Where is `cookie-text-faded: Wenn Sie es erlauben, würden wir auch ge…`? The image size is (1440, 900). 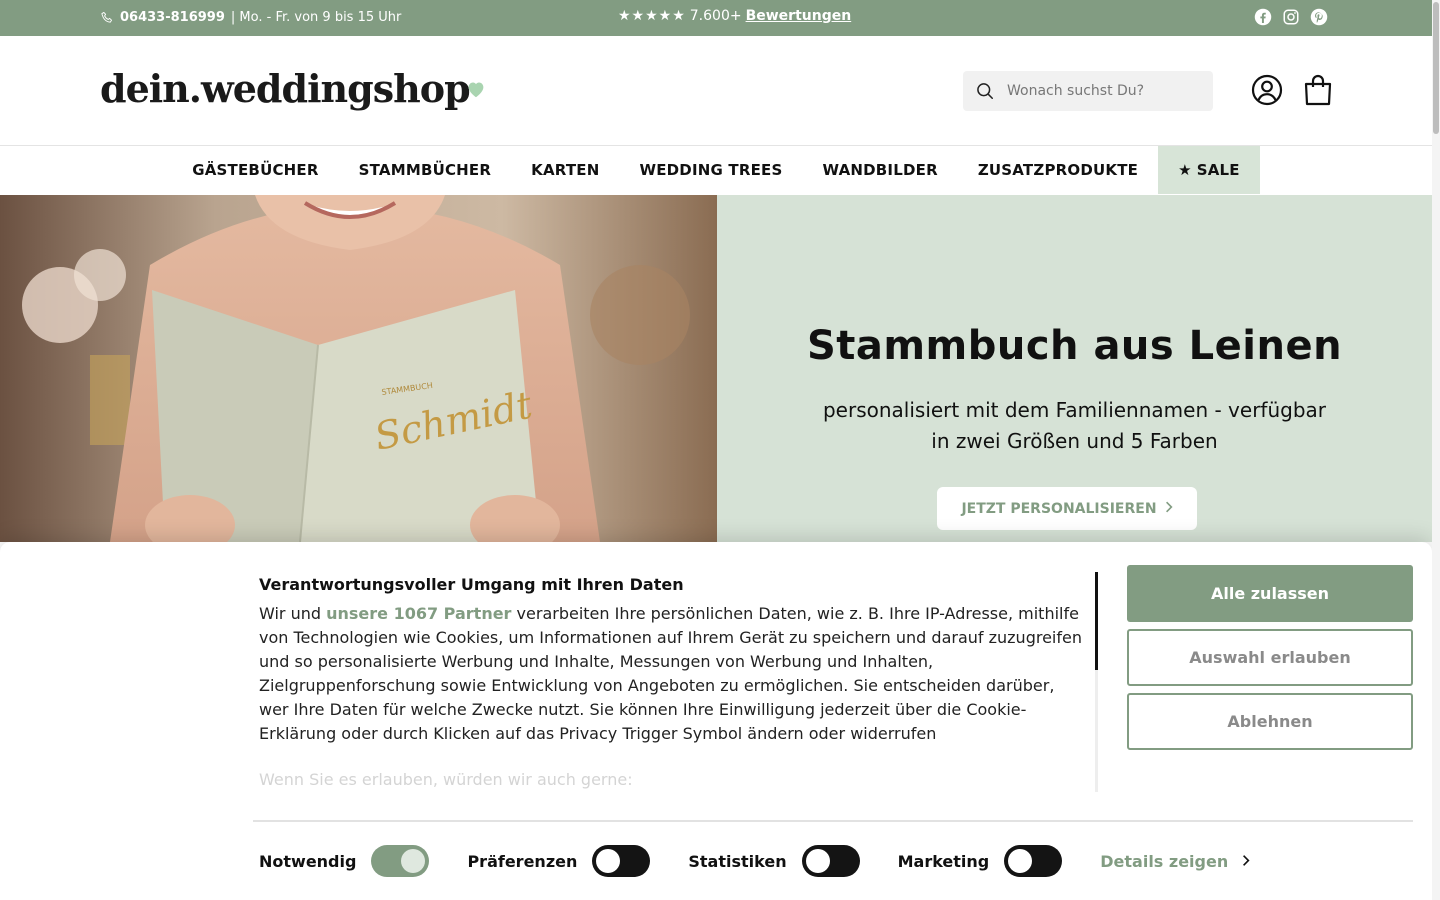 cookie-text-faded: Wenn Sie es erlauben, würden wir auch ge… is located at coordinates (446, 779).